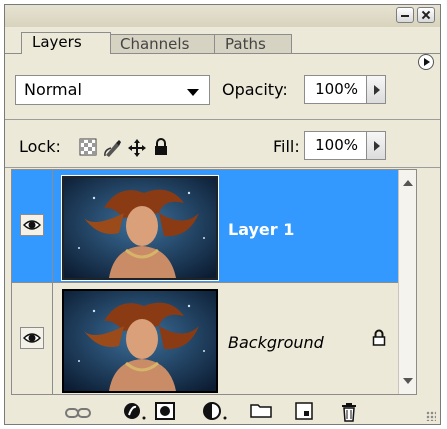 The width and height of the screenshot is (447, 429). I want to click on opacity-value: 100%, so click(336, 89).